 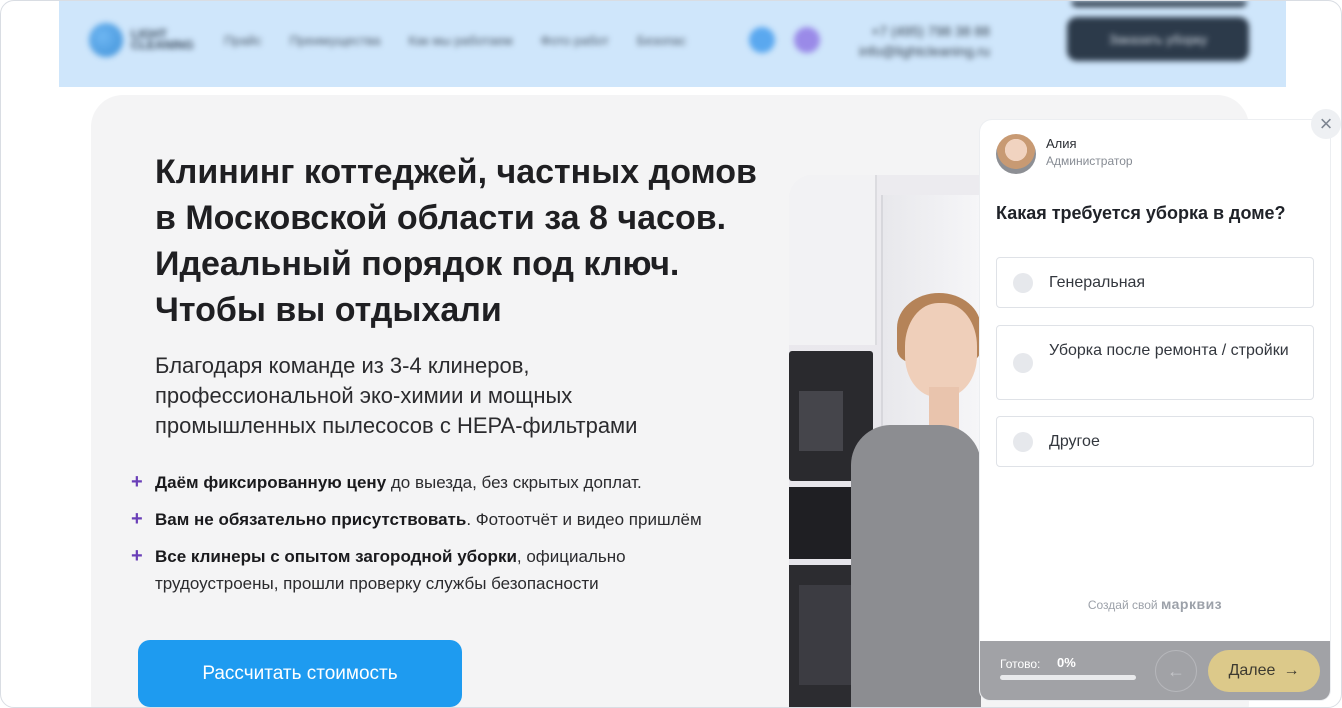 I want to click on option-label: Уборка после ремонта / стройки, so click(x=1169, y=350).